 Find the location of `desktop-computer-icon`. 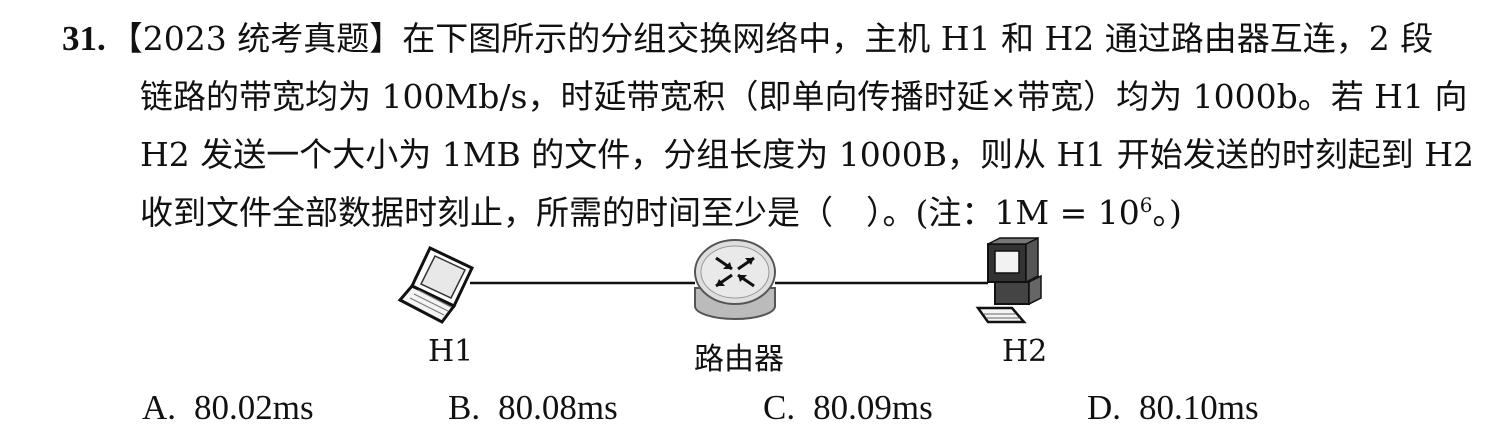

desktop-computer-icon is located at coordinates (1008, 280).